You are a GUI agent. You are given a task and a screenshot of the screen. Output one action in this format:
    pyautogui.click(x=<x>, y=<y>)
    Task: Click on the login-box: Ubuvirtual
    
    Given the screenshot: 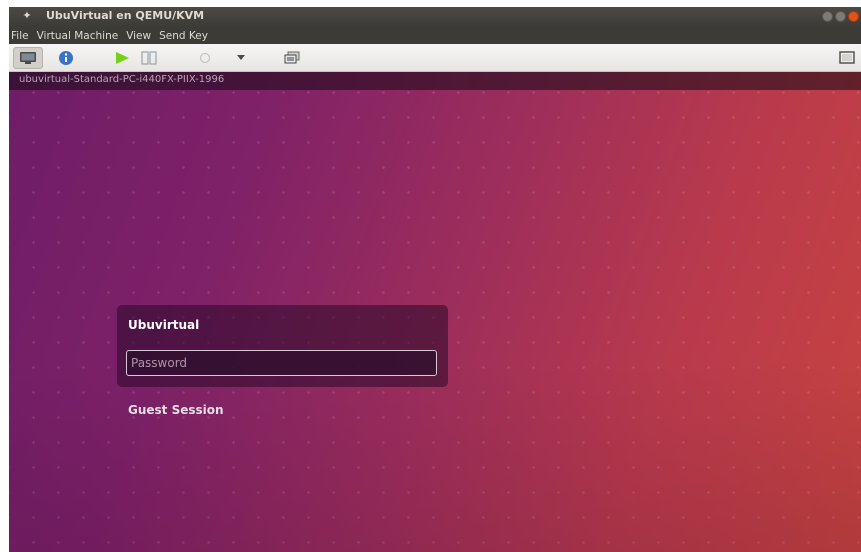 What is the action you would take?
    pyautogui.click(x=282, y=346)
    